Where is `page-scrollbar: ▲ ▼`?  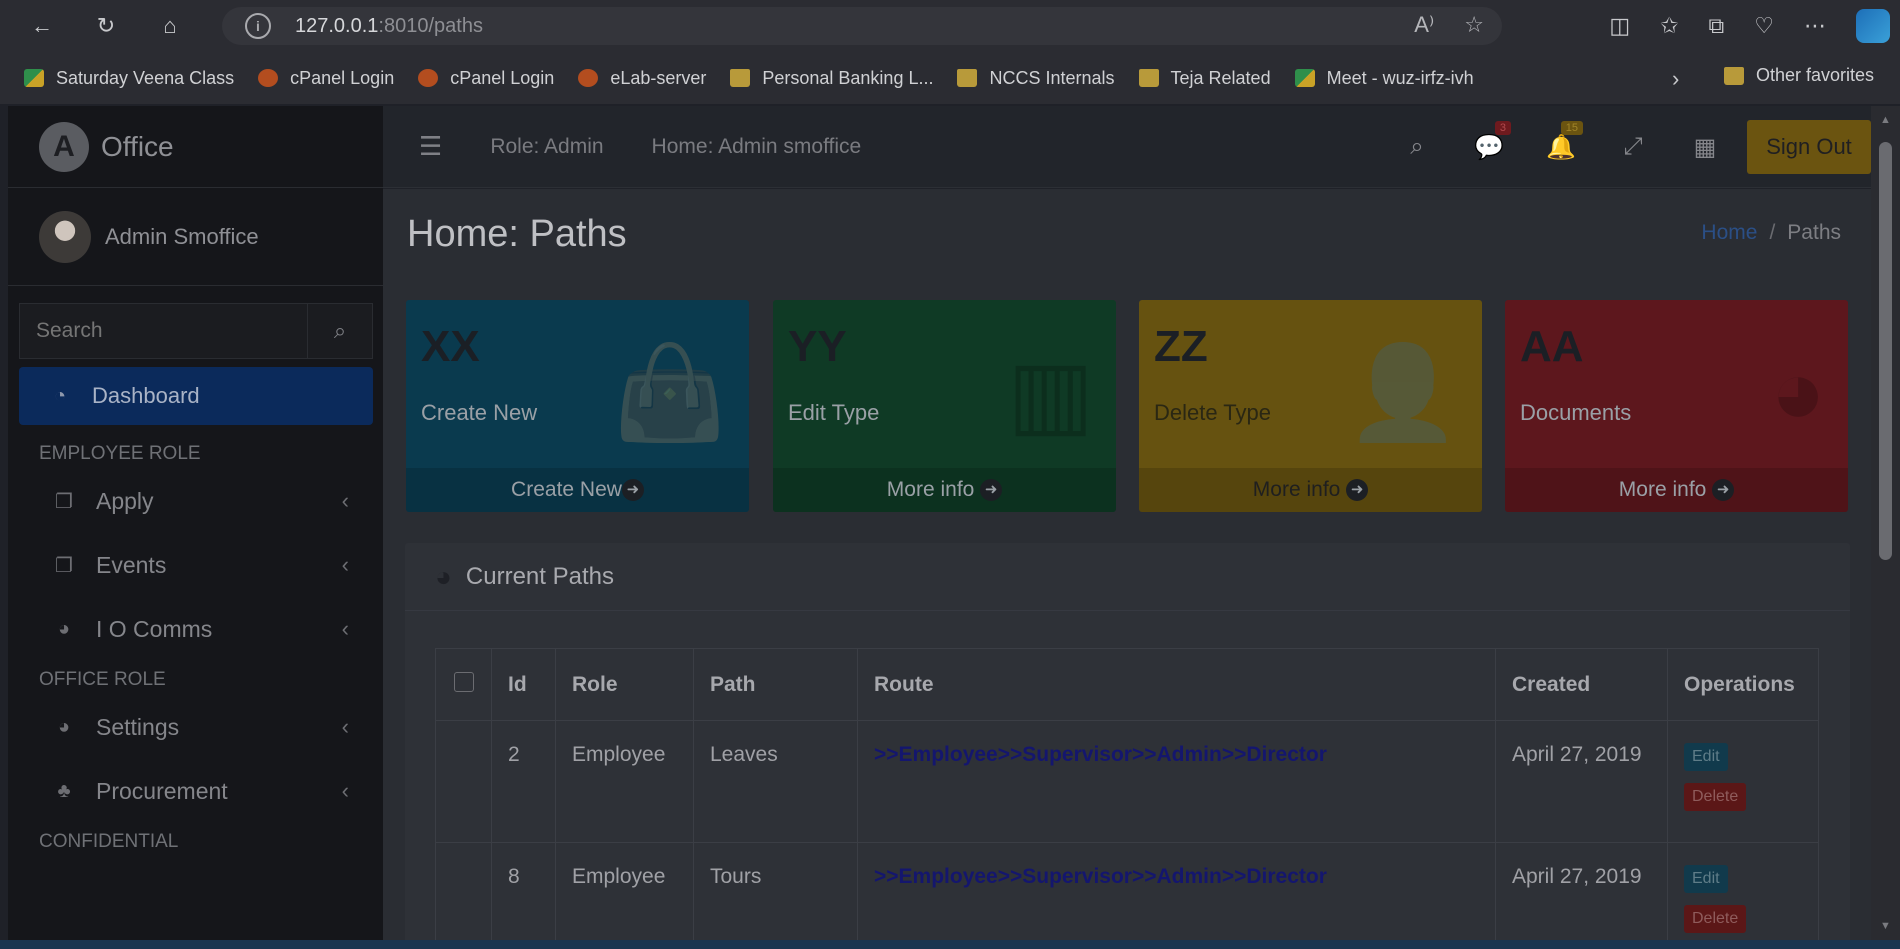 page-scrollbar: ▲ ▼ is located at coordinates (1885, 523).